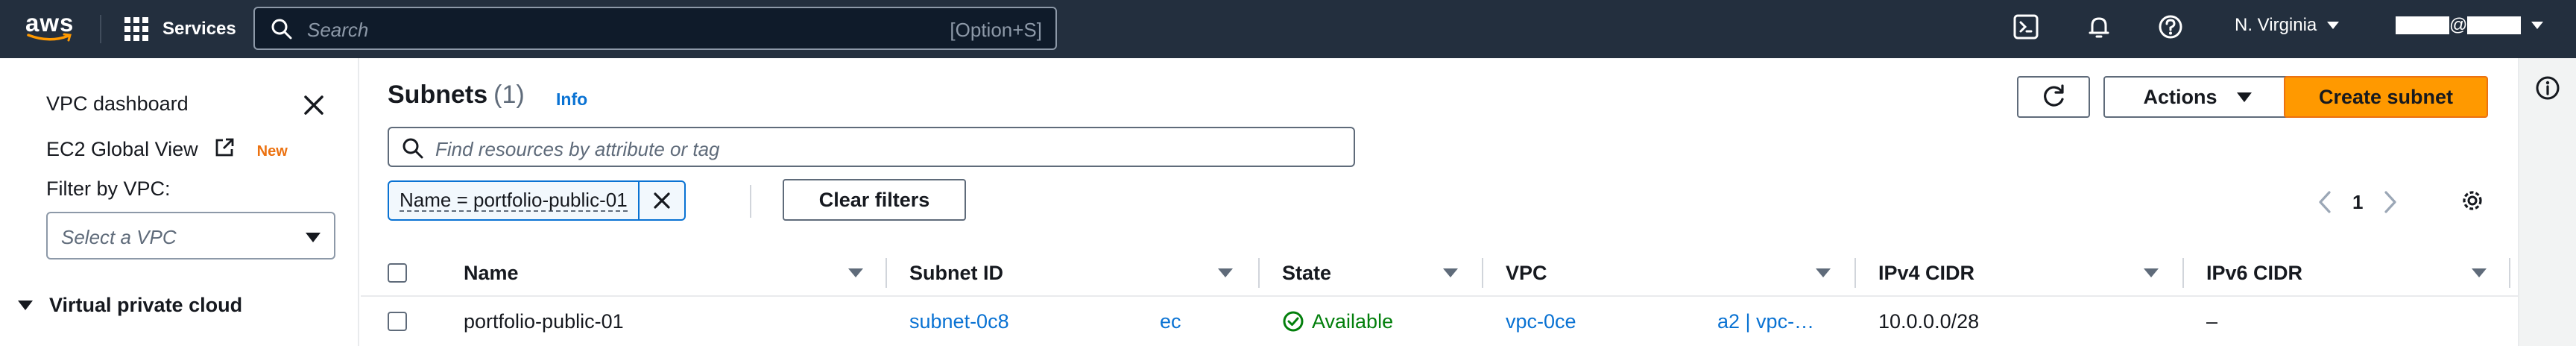 The height and width of the screenshot is (346, 2576). What do you see at coordinates (1929, 321) in the screenshot?
I see `cell-ipv4-cidr: 10.0.0.0/28` at bounding box center [1929, 321].